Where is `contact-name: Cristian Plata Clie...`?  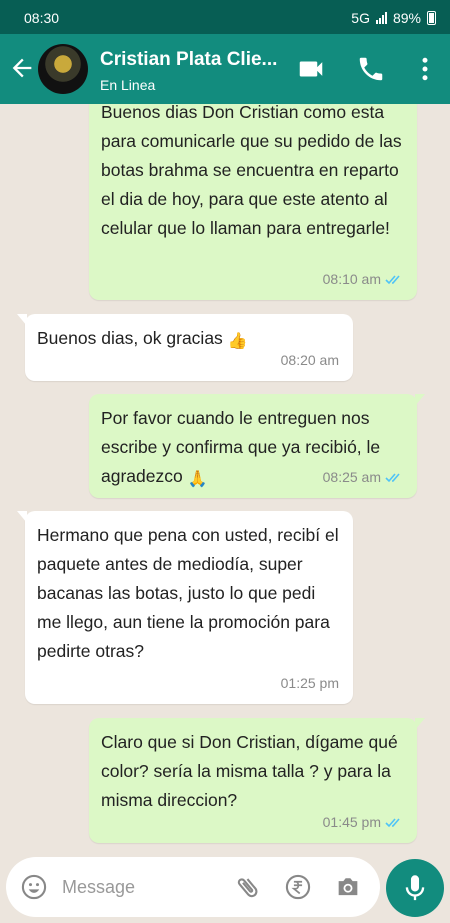
contact-name: Cristian Plata Clie... is located at coordinates (188, 60).